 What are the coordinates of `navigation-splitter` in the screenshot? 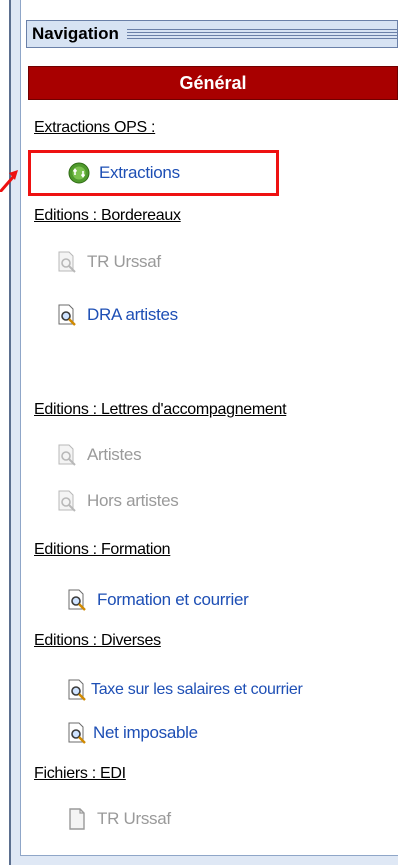 It's located at (15, 432).